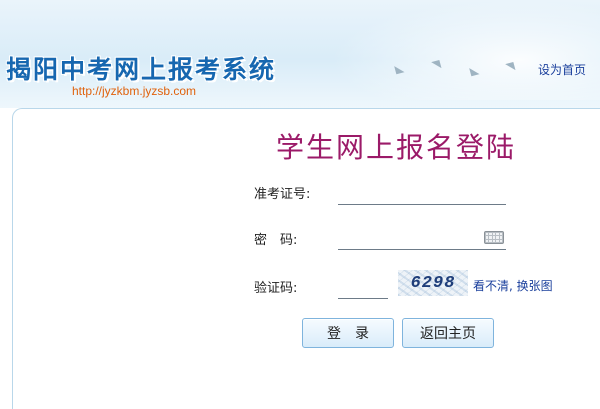  Describe the element at coordinates (141, 69) in the screenshot. I see `site-title: 揭阳中考网上报考系统` at that location.